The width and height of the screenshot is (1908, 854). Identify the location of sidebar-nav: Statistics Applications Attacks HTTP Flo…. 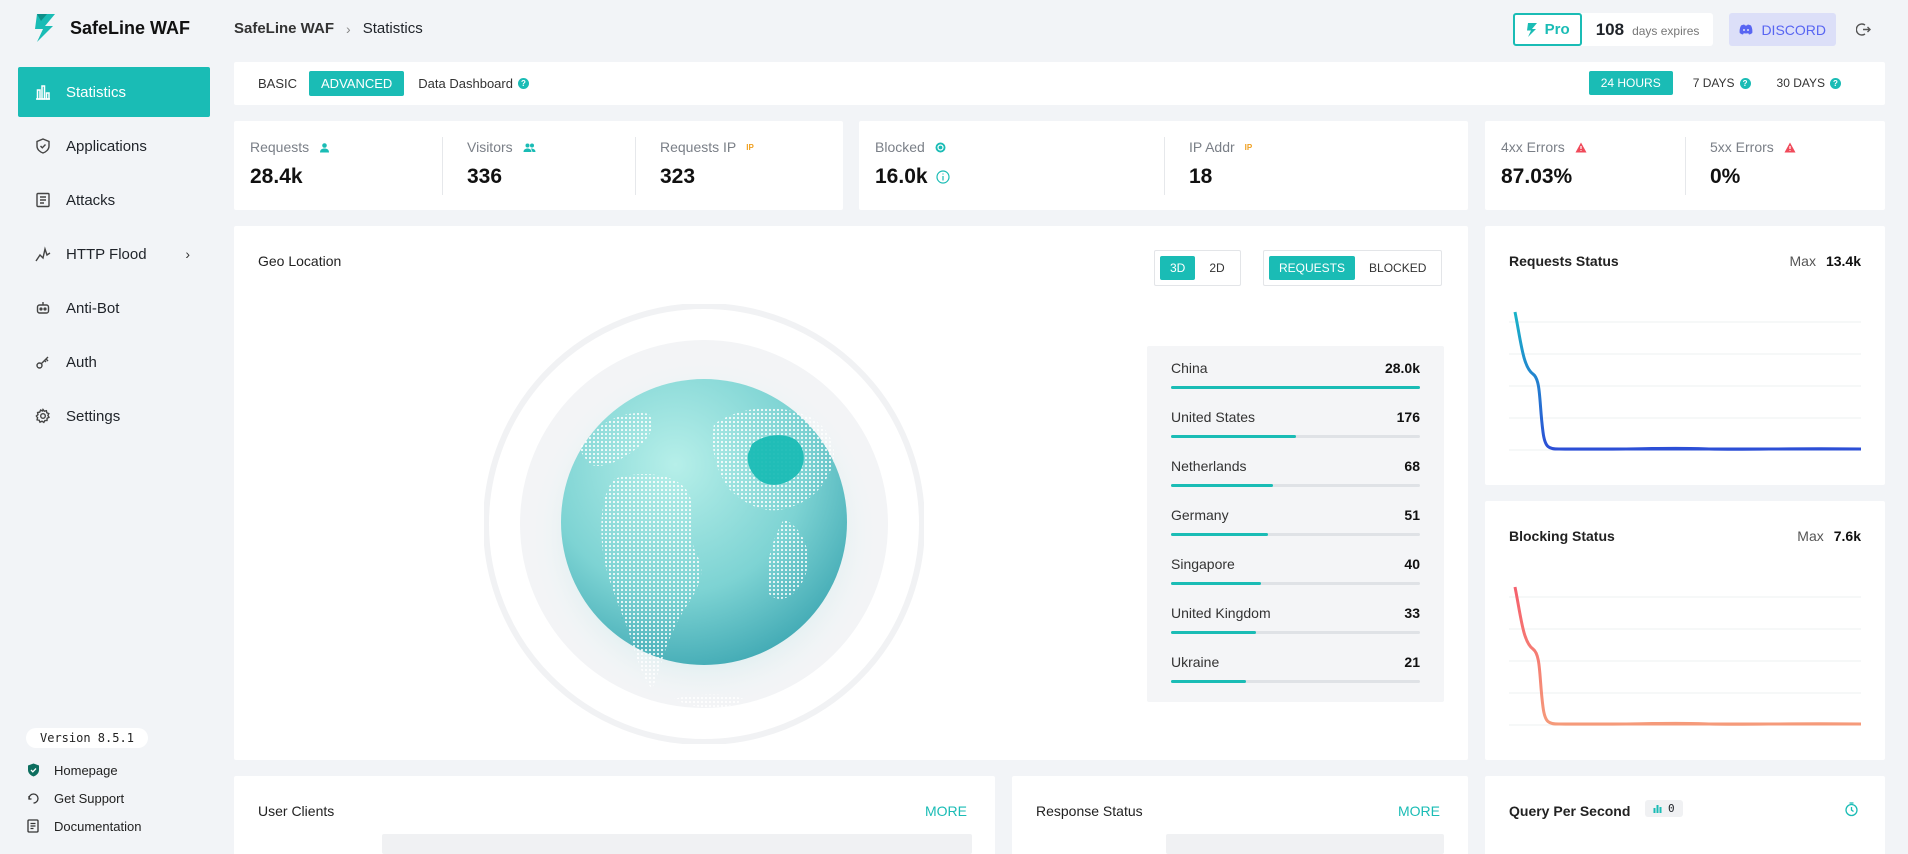
(114, 256).